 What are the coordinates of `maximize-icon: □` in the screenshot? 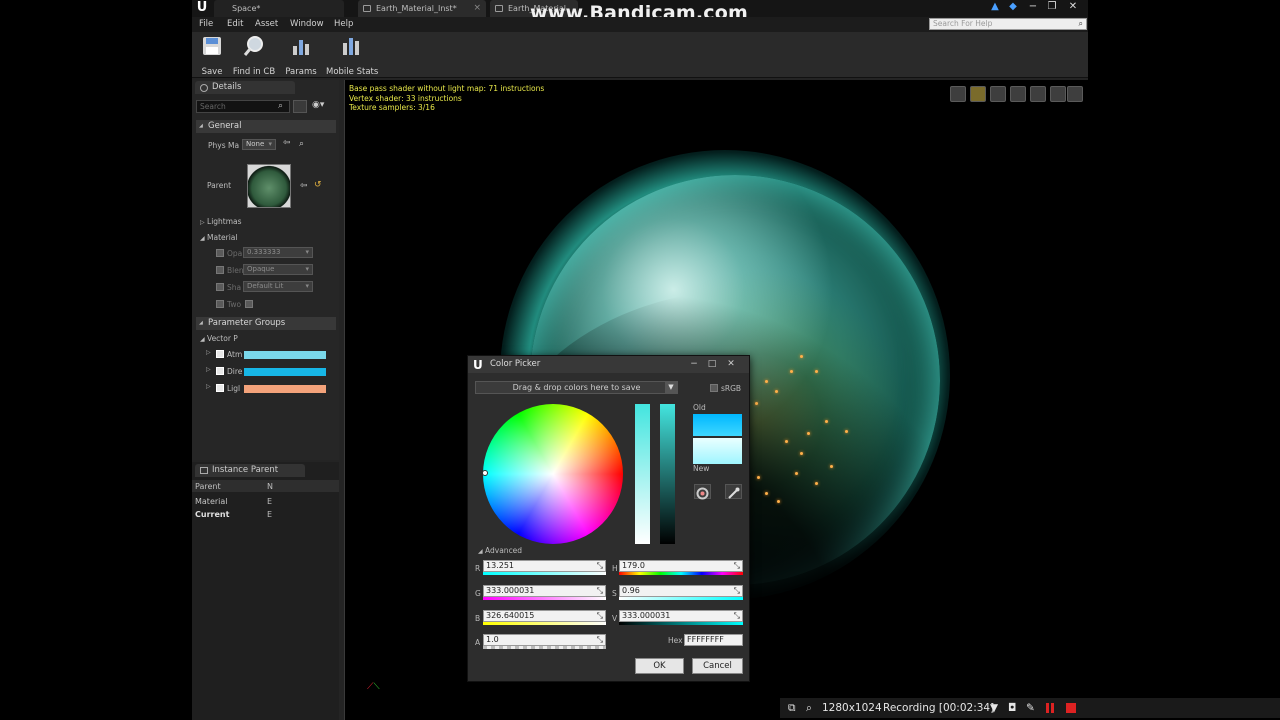 It's located at (712, 364).